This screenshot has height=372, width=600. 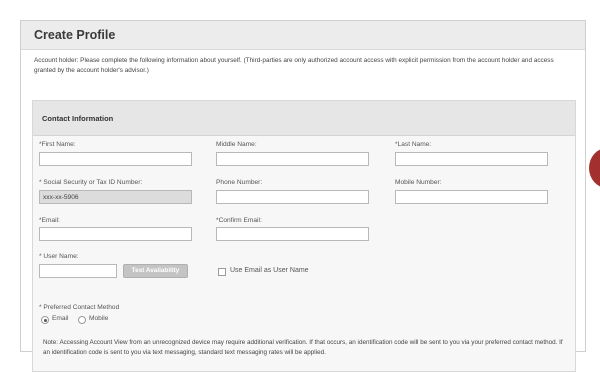 What do you see at coordinates (239, 220) in the screenshot?
I see `confirm-email-label: *Confirm Email:` at bounding box center [239, 220].